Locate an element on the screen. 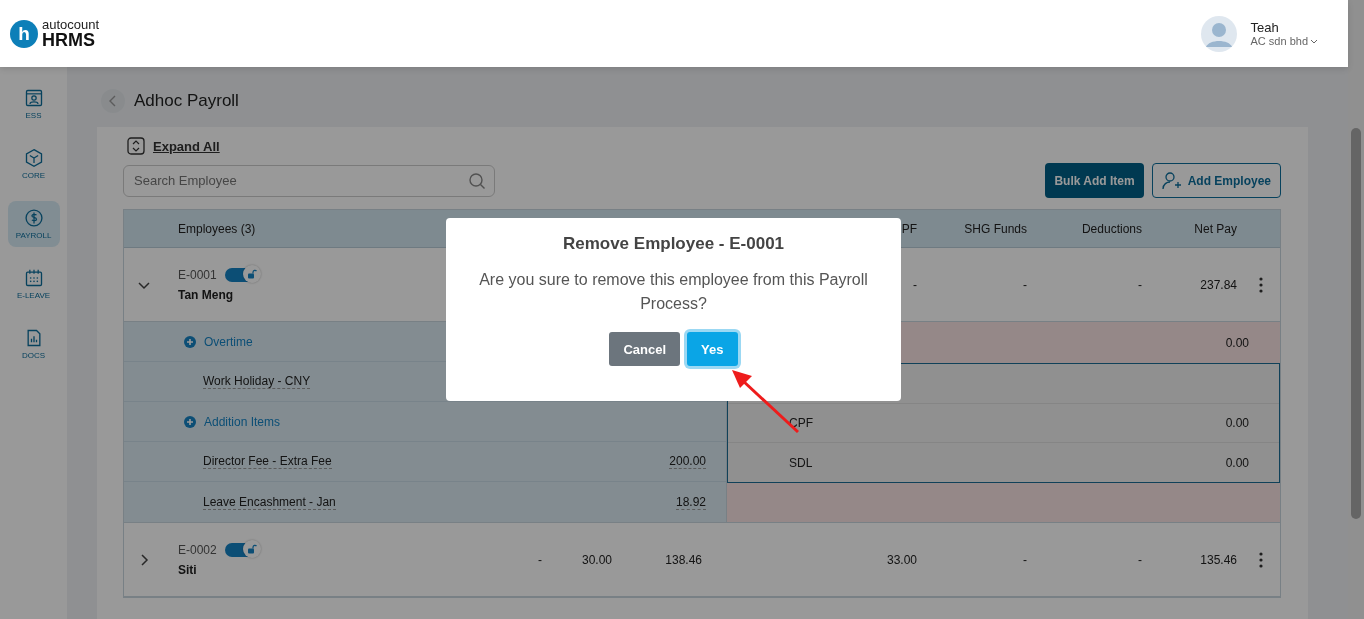 The height and width of the screenshot is (619, 1364). table-cell-text: 135.46 is located at coordinates (1219, 559).